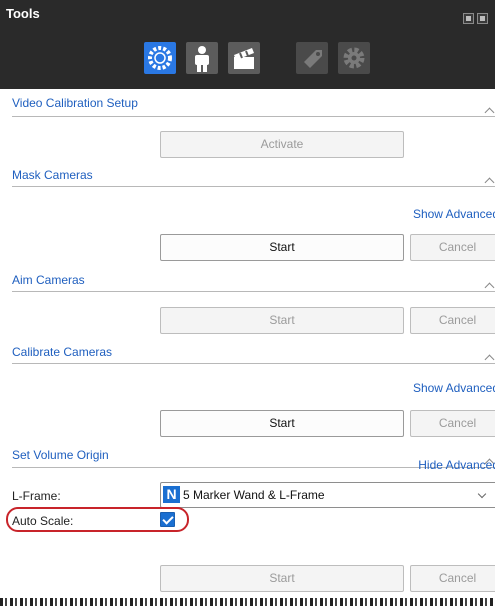 The height and width of the screenshot is (606, 495). Describe the element at coordinates (60, 455) in the screenshot. I see `section-title-set-volume-origin: Set Volume Origin` at that location.